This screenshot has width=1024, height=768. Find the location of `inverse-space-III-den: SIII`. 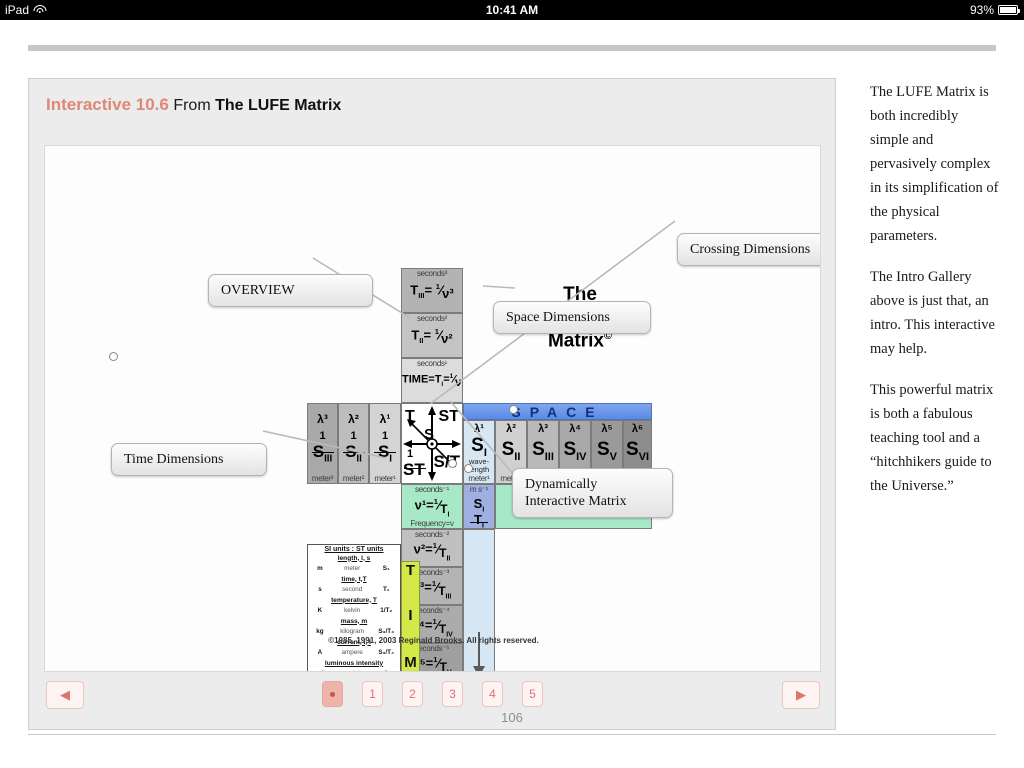

inverse-space-III-den: SIII is located at coordinates (322, 453).